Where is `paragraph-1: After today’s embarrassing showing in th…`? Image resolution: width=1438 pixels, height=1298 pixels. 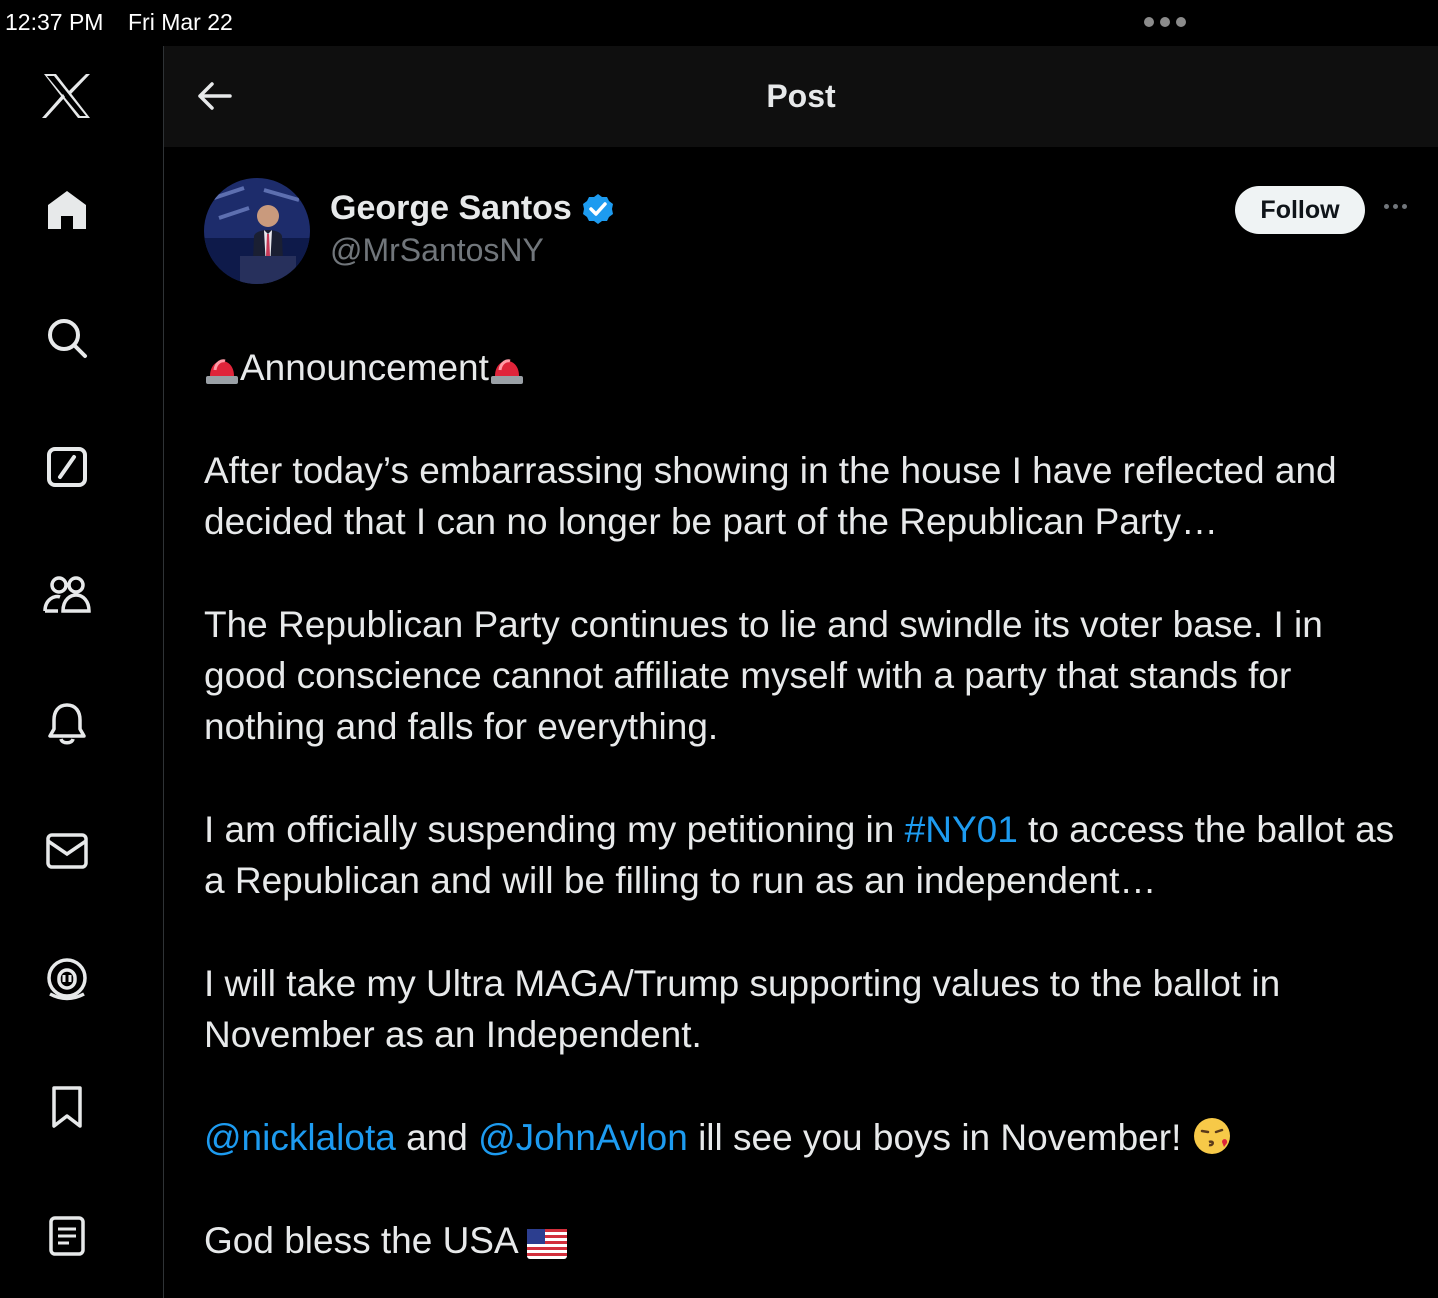
paragraph-1: After today’s embarrassing showing in th… is located at coordinates (770, 496).